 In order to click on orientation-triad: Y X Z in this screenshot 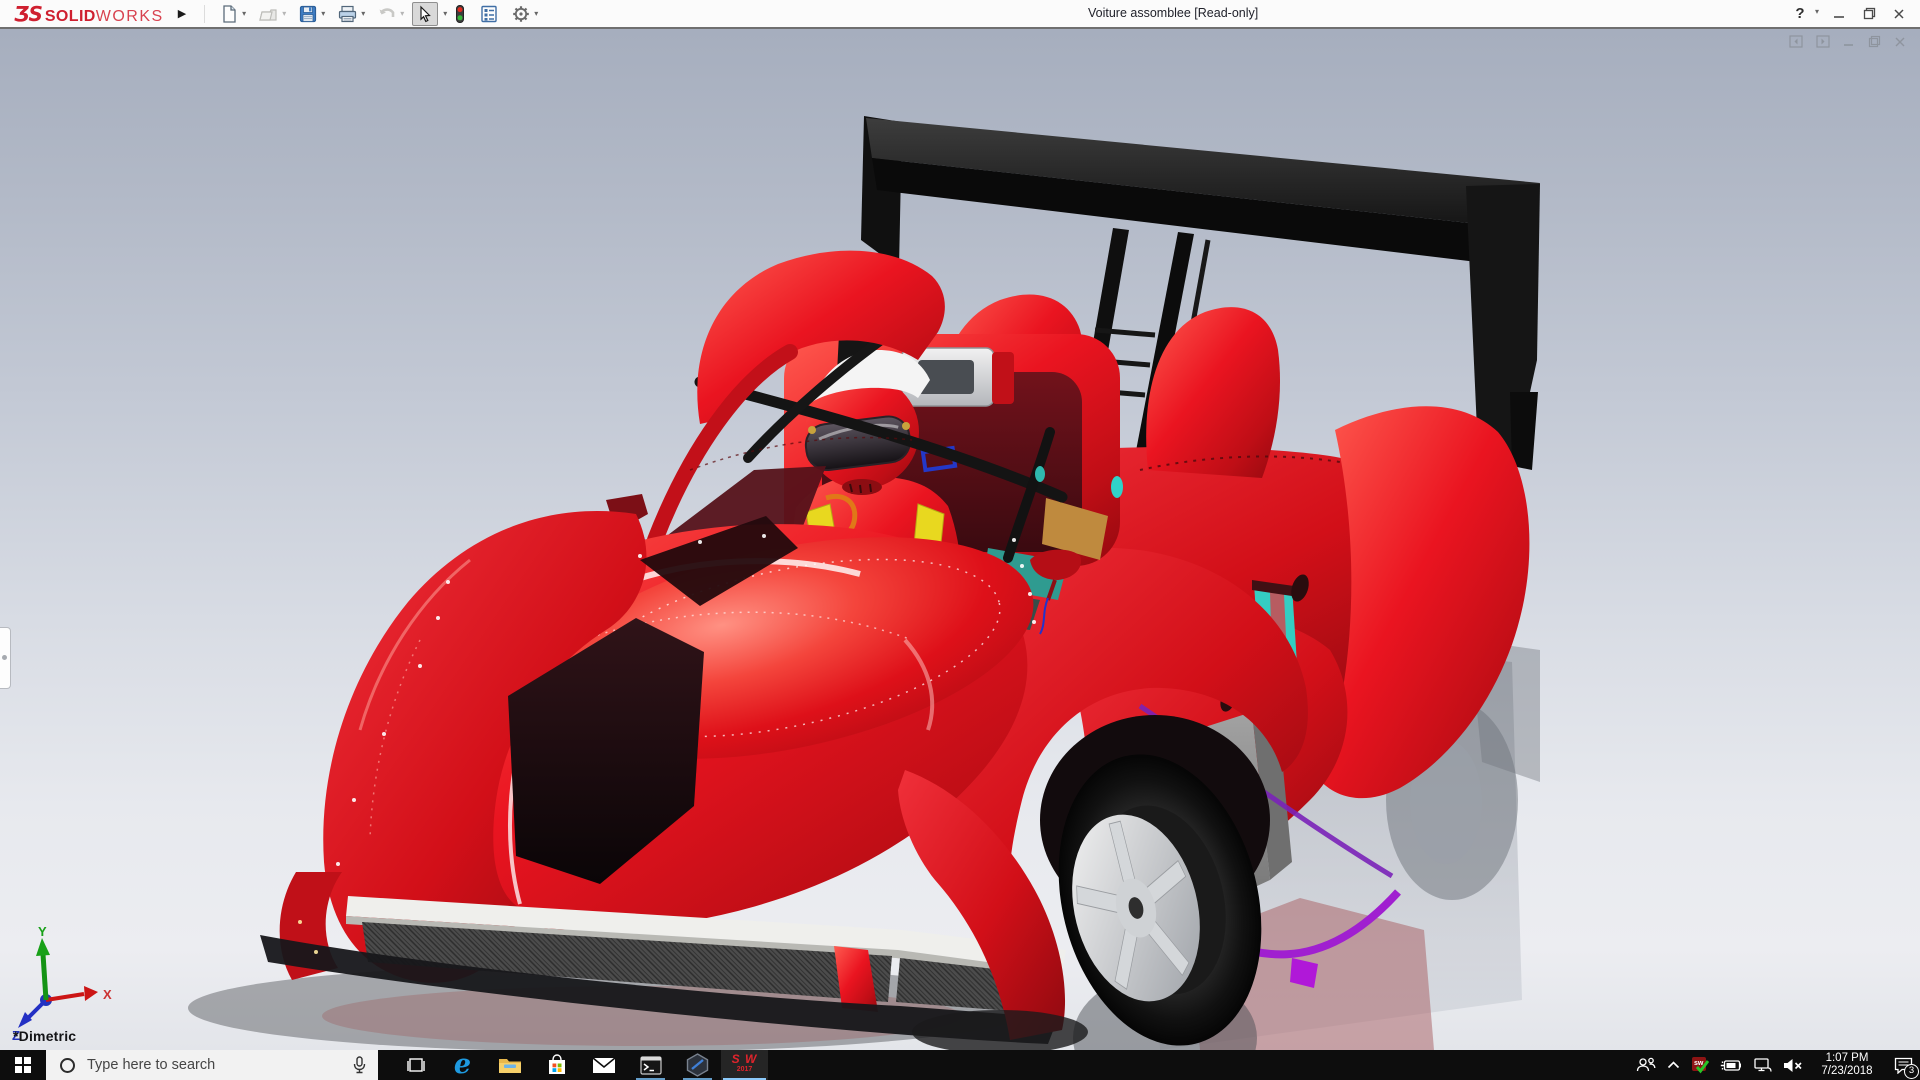, I will do `click(62, 983)`.